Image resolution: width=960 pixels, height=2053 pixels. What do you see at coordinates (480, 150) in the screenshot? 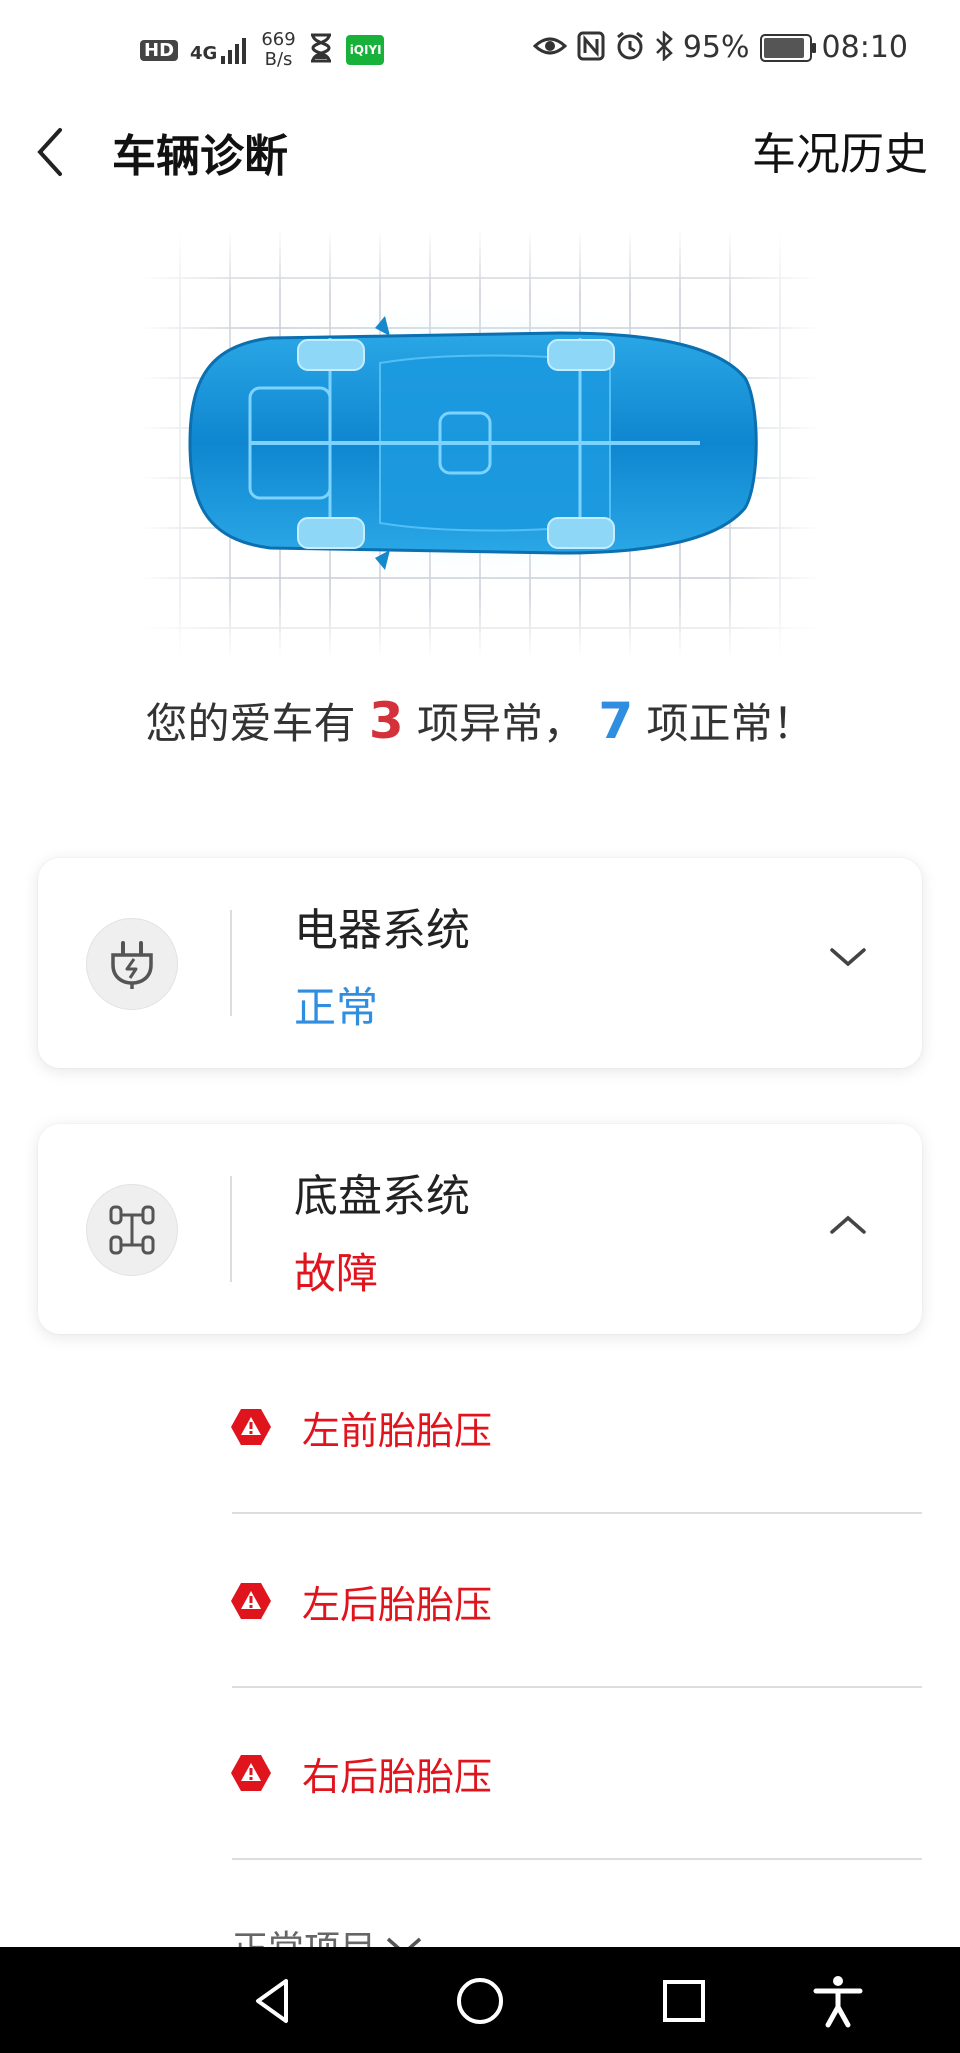
I see `app-header: 车辆诊断 车况历史` at bounding box center [480, 150].